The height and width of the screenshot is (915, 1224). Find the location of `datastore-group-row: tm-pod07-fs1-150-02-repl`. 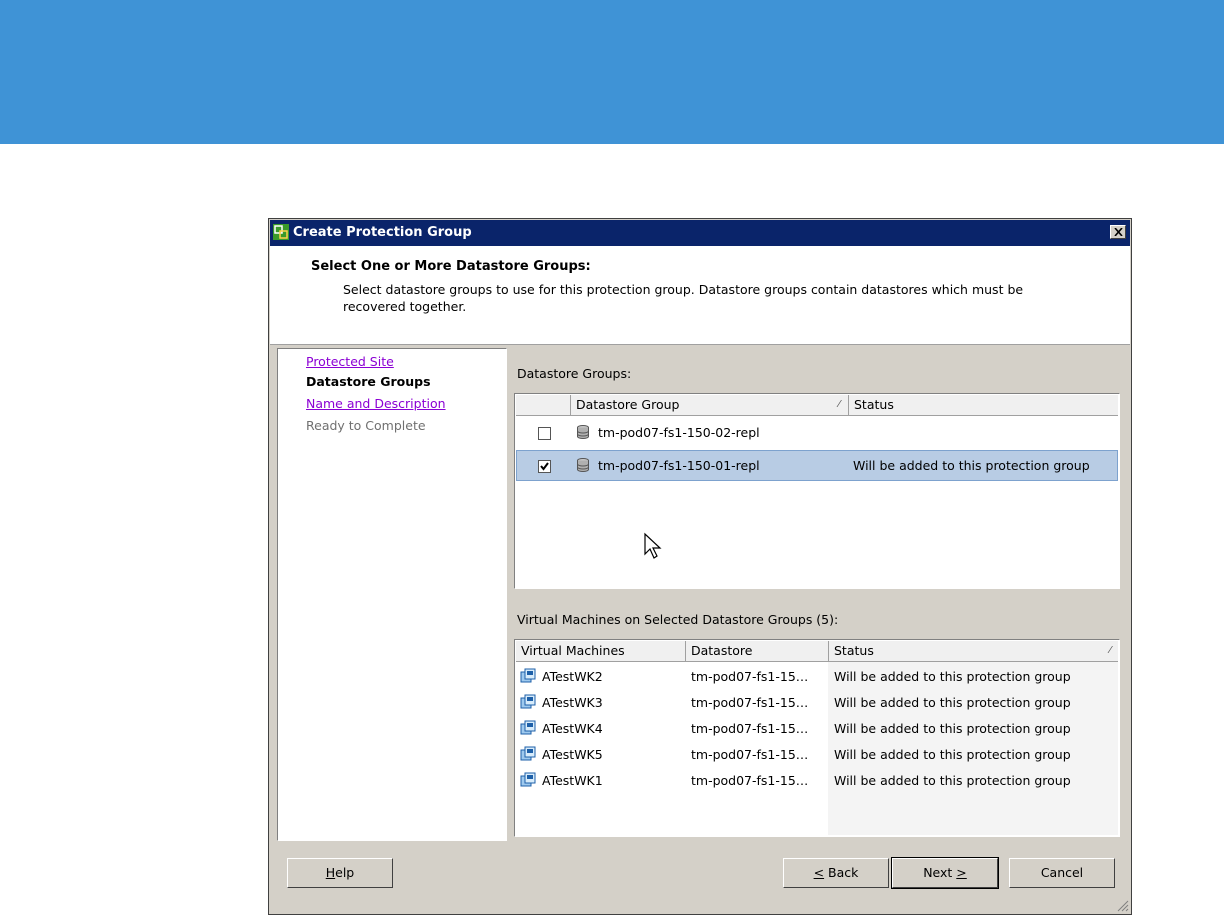

datastore-group-row: tm-pod07-fs1-150-02-repl is located at coordinates (817, 433).